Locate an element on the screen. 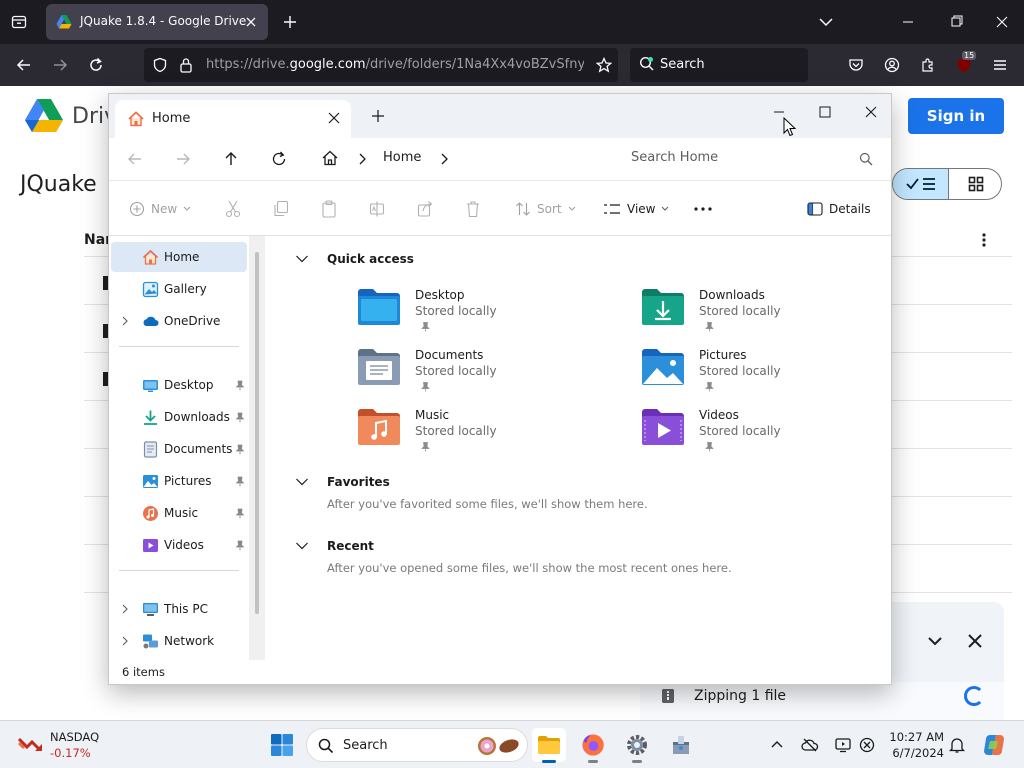 Image resolution: width=1024 pixels, height=768 pixels. stock-down-icon is located at coordinates (31, 744).